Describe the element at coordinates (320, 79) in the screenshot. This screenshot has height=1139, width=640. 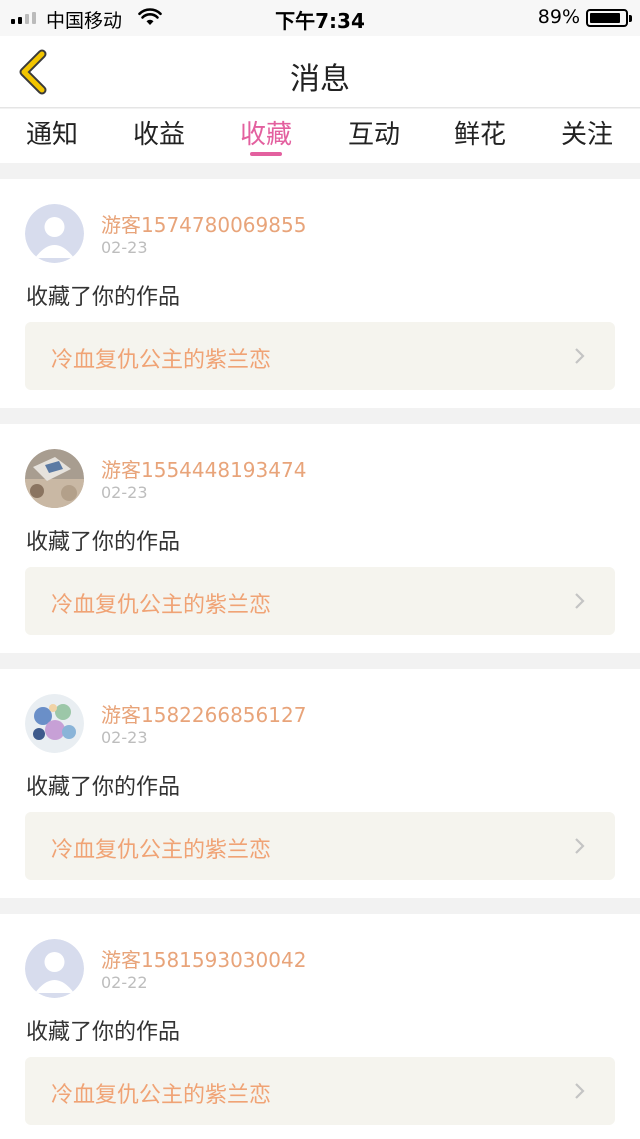
I see `page-title: 消息` at that location.